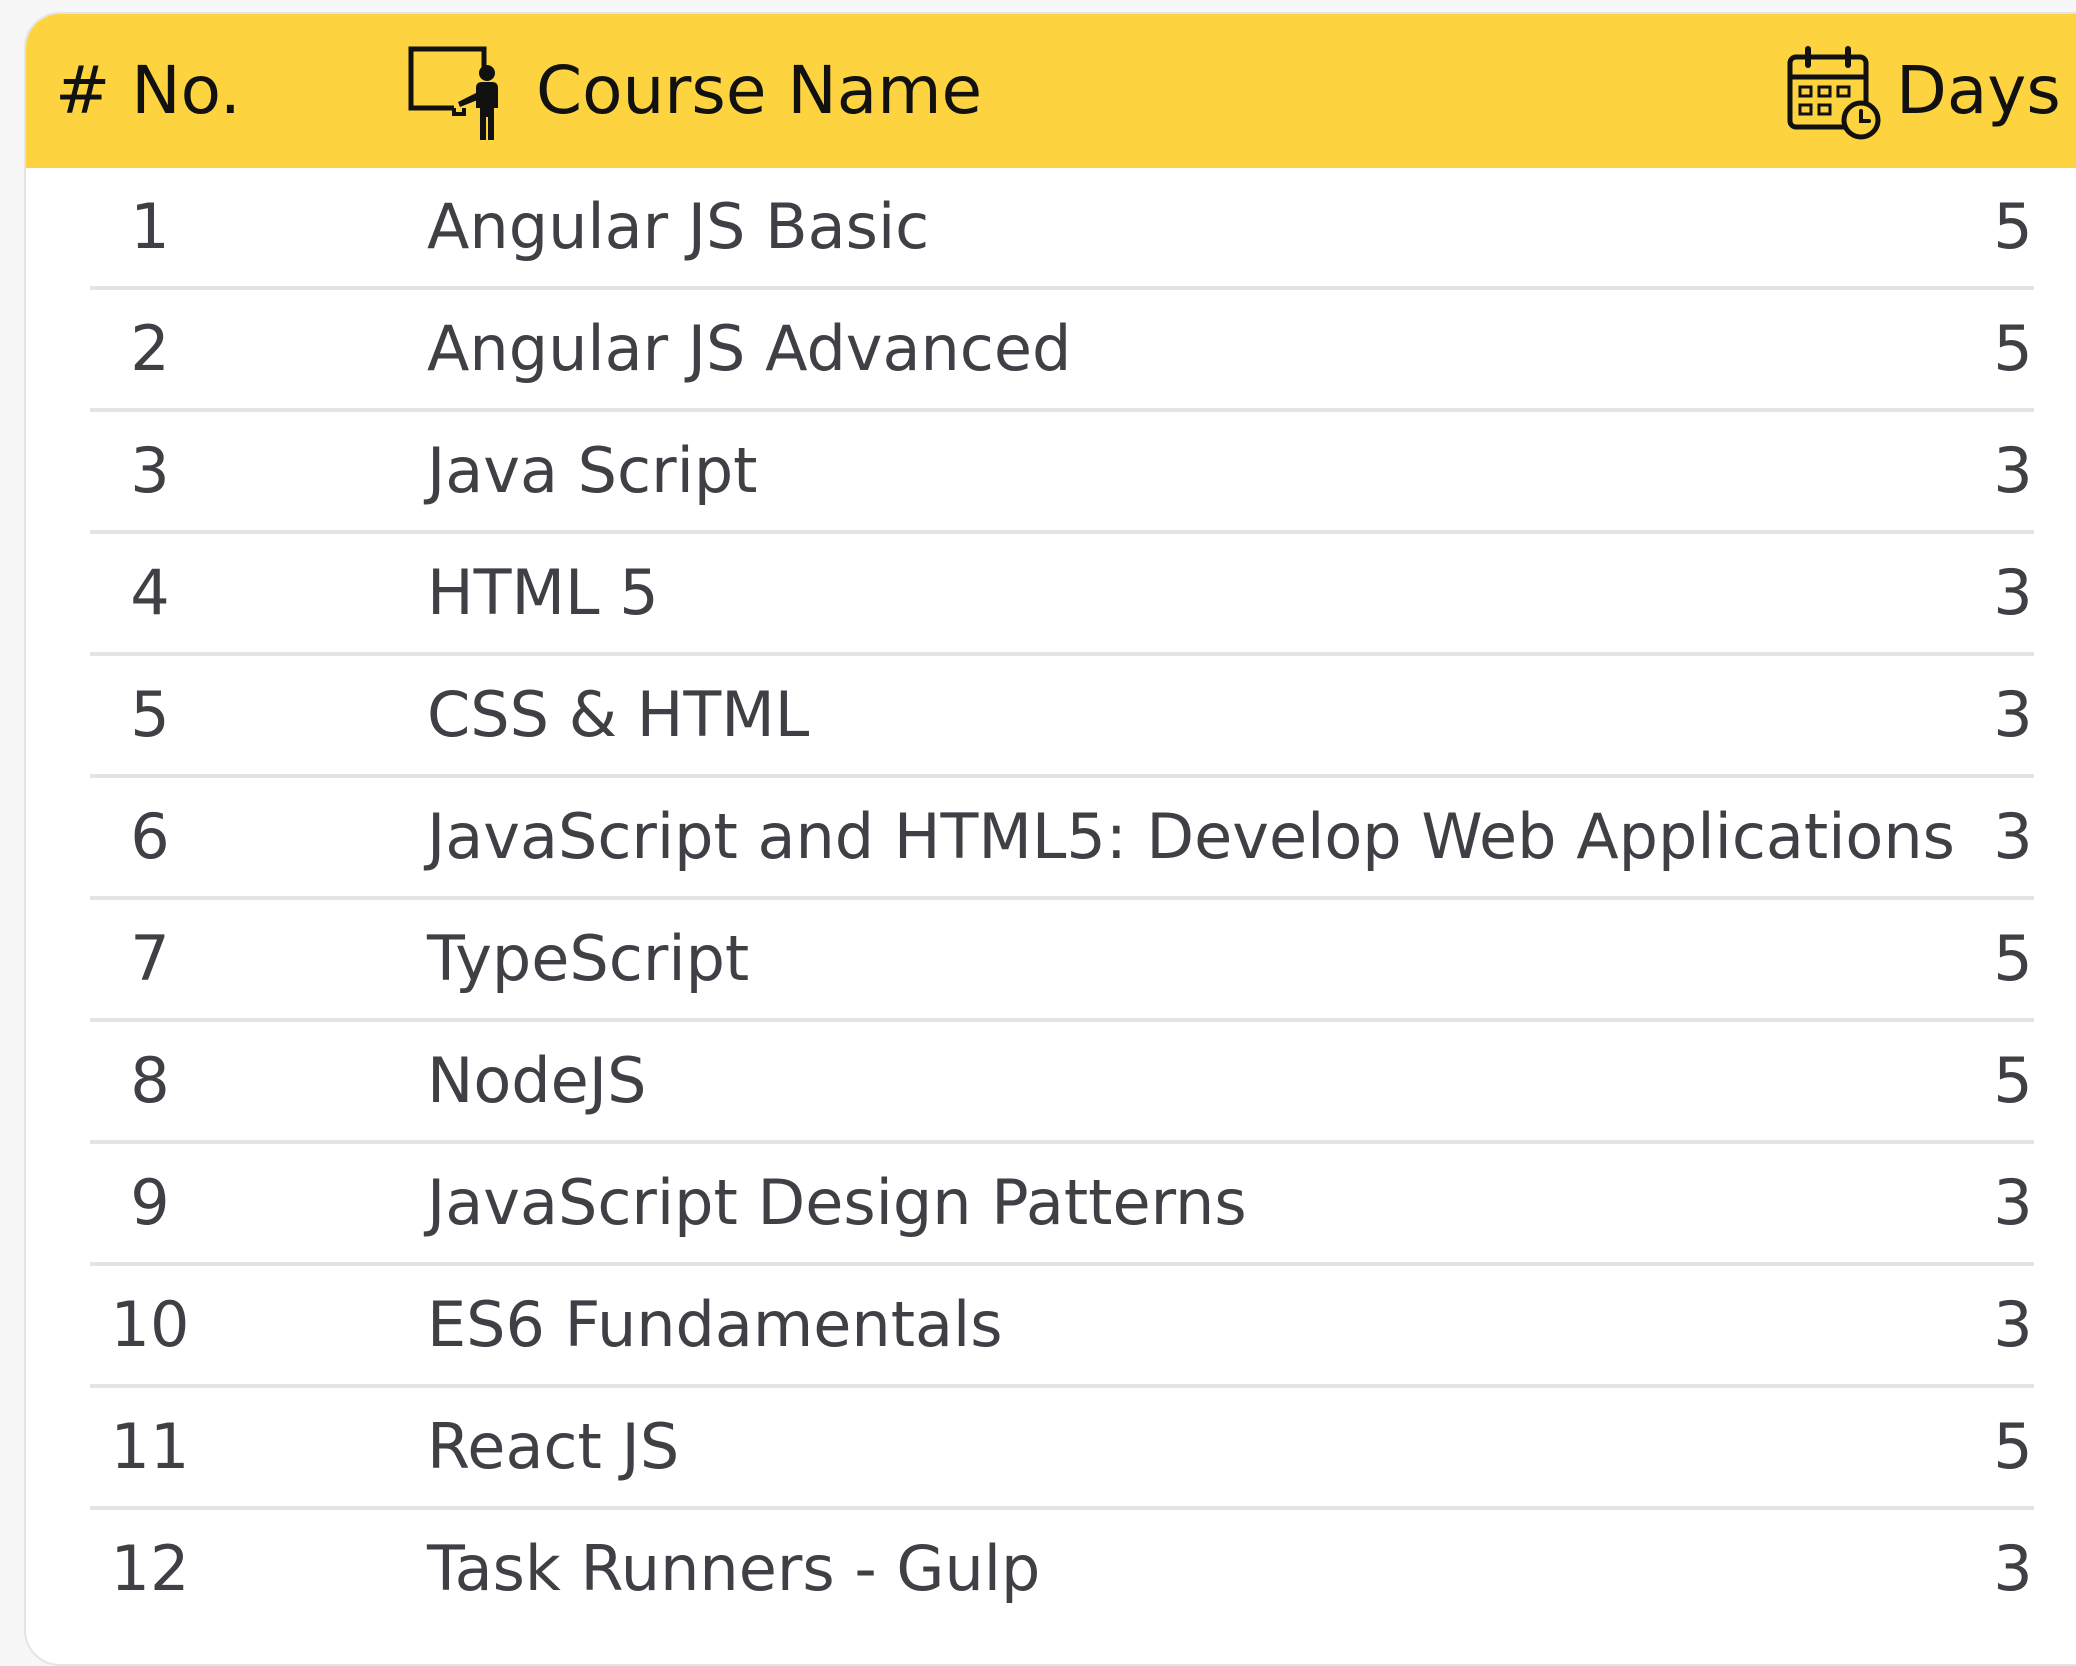  Describe the element at coordinates (150, 470) in the screenshot. I see `row-number: 3` at that location.